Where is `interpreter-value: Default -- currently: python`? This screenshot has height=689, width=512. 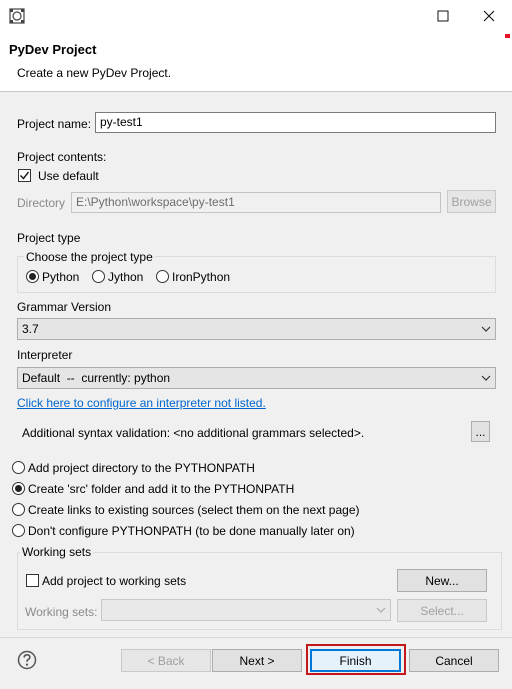 interpreter-value: Default -- currently: python is located at coordinates (96, 378).